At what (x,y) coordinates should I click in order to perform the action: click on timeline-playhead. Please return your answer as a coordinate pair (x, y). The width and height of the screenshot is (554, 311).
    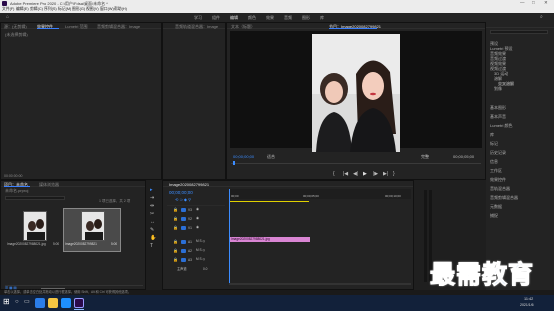
    Looking at the image, I should click on (229, 236).